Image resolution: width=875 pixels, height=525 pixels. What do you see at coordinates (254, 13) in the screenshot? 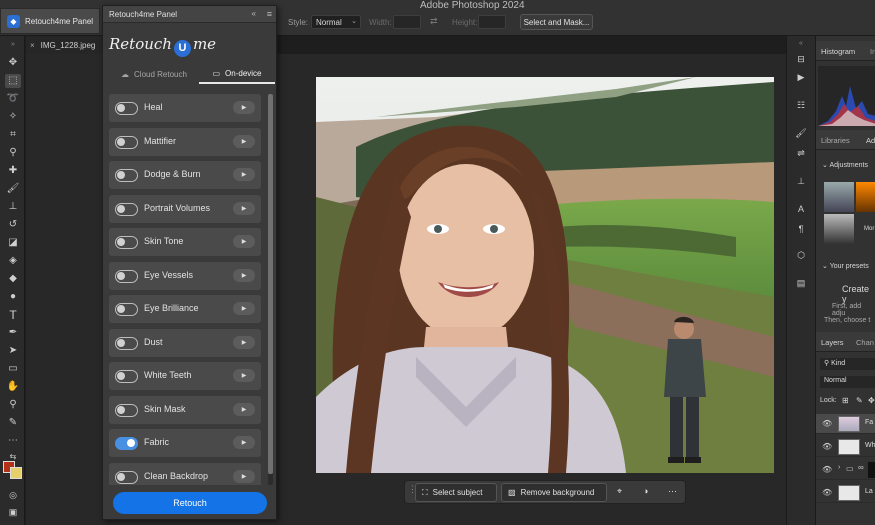
I see `collapse-panel-icon: «` at bounding box center [254, 13].